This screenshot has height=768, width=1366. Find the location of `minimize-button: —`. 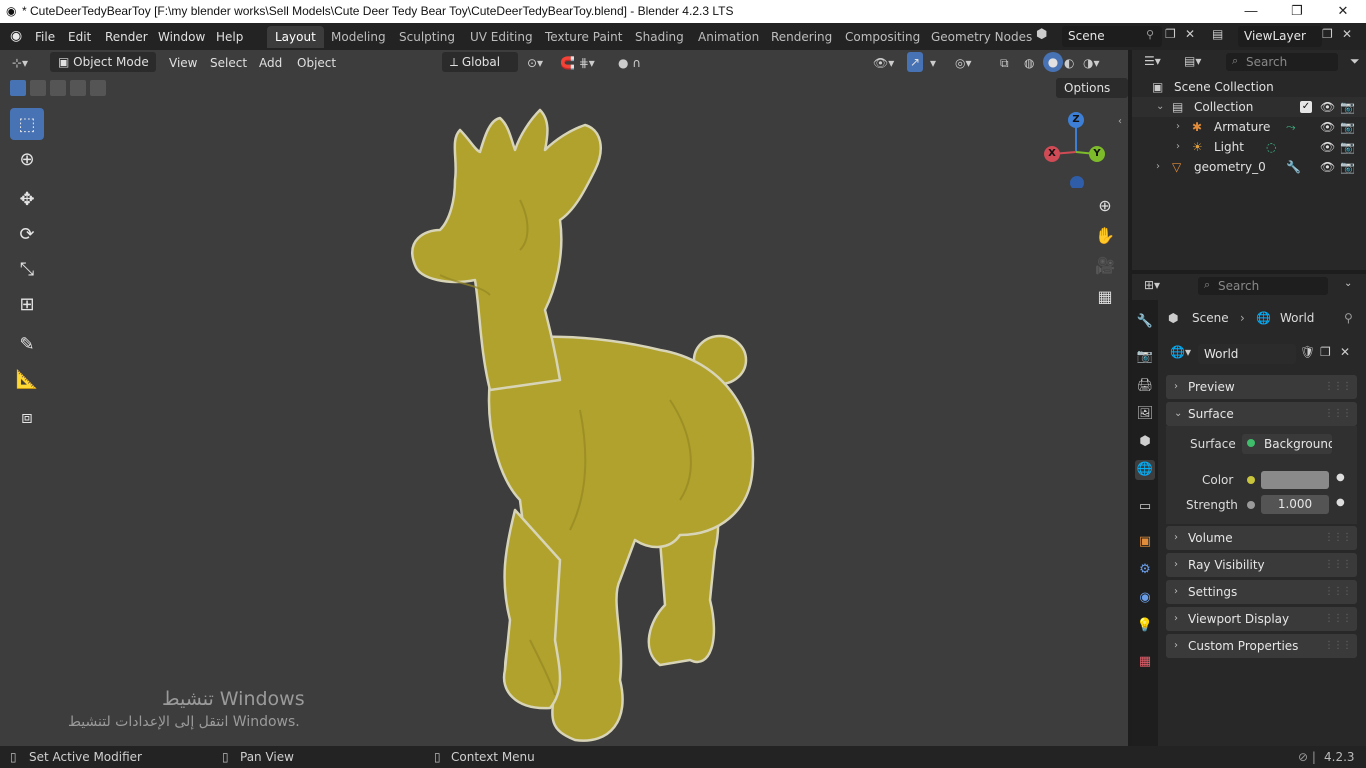

minimize-button: — is located at coordinates (1251, 11).